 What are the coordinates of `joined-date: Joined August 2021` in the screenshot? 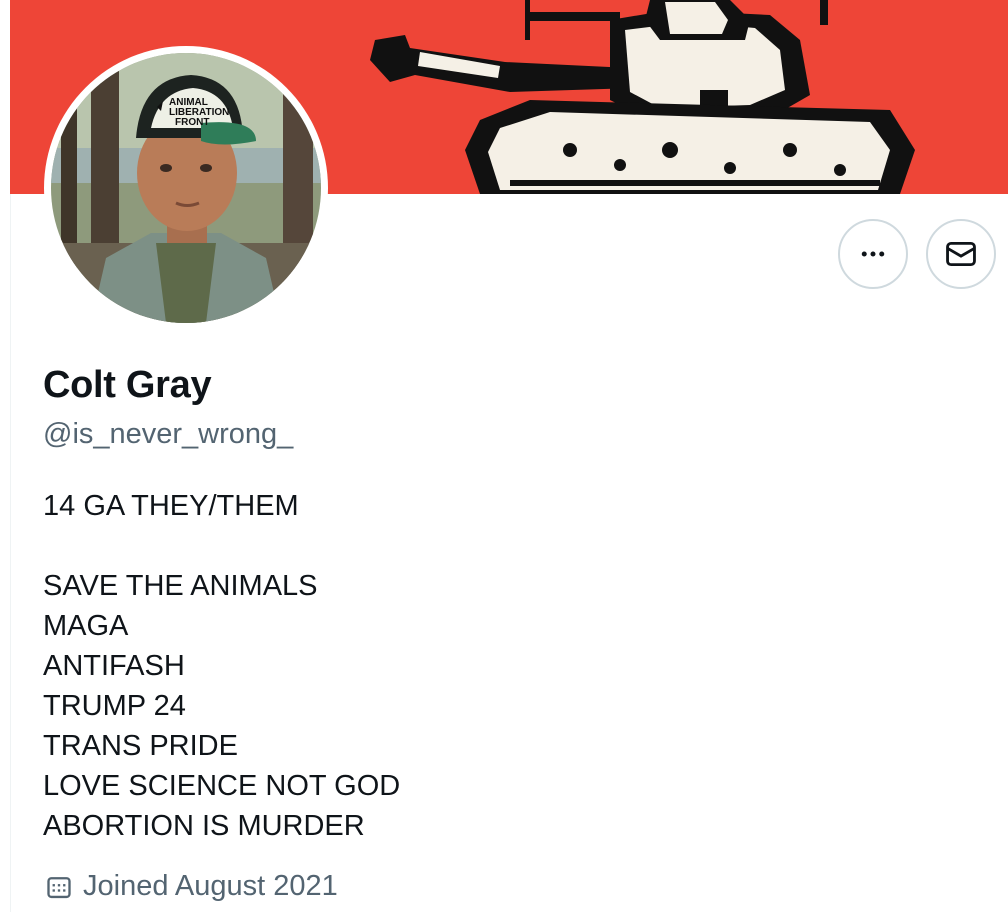 It's located at (191, 886).